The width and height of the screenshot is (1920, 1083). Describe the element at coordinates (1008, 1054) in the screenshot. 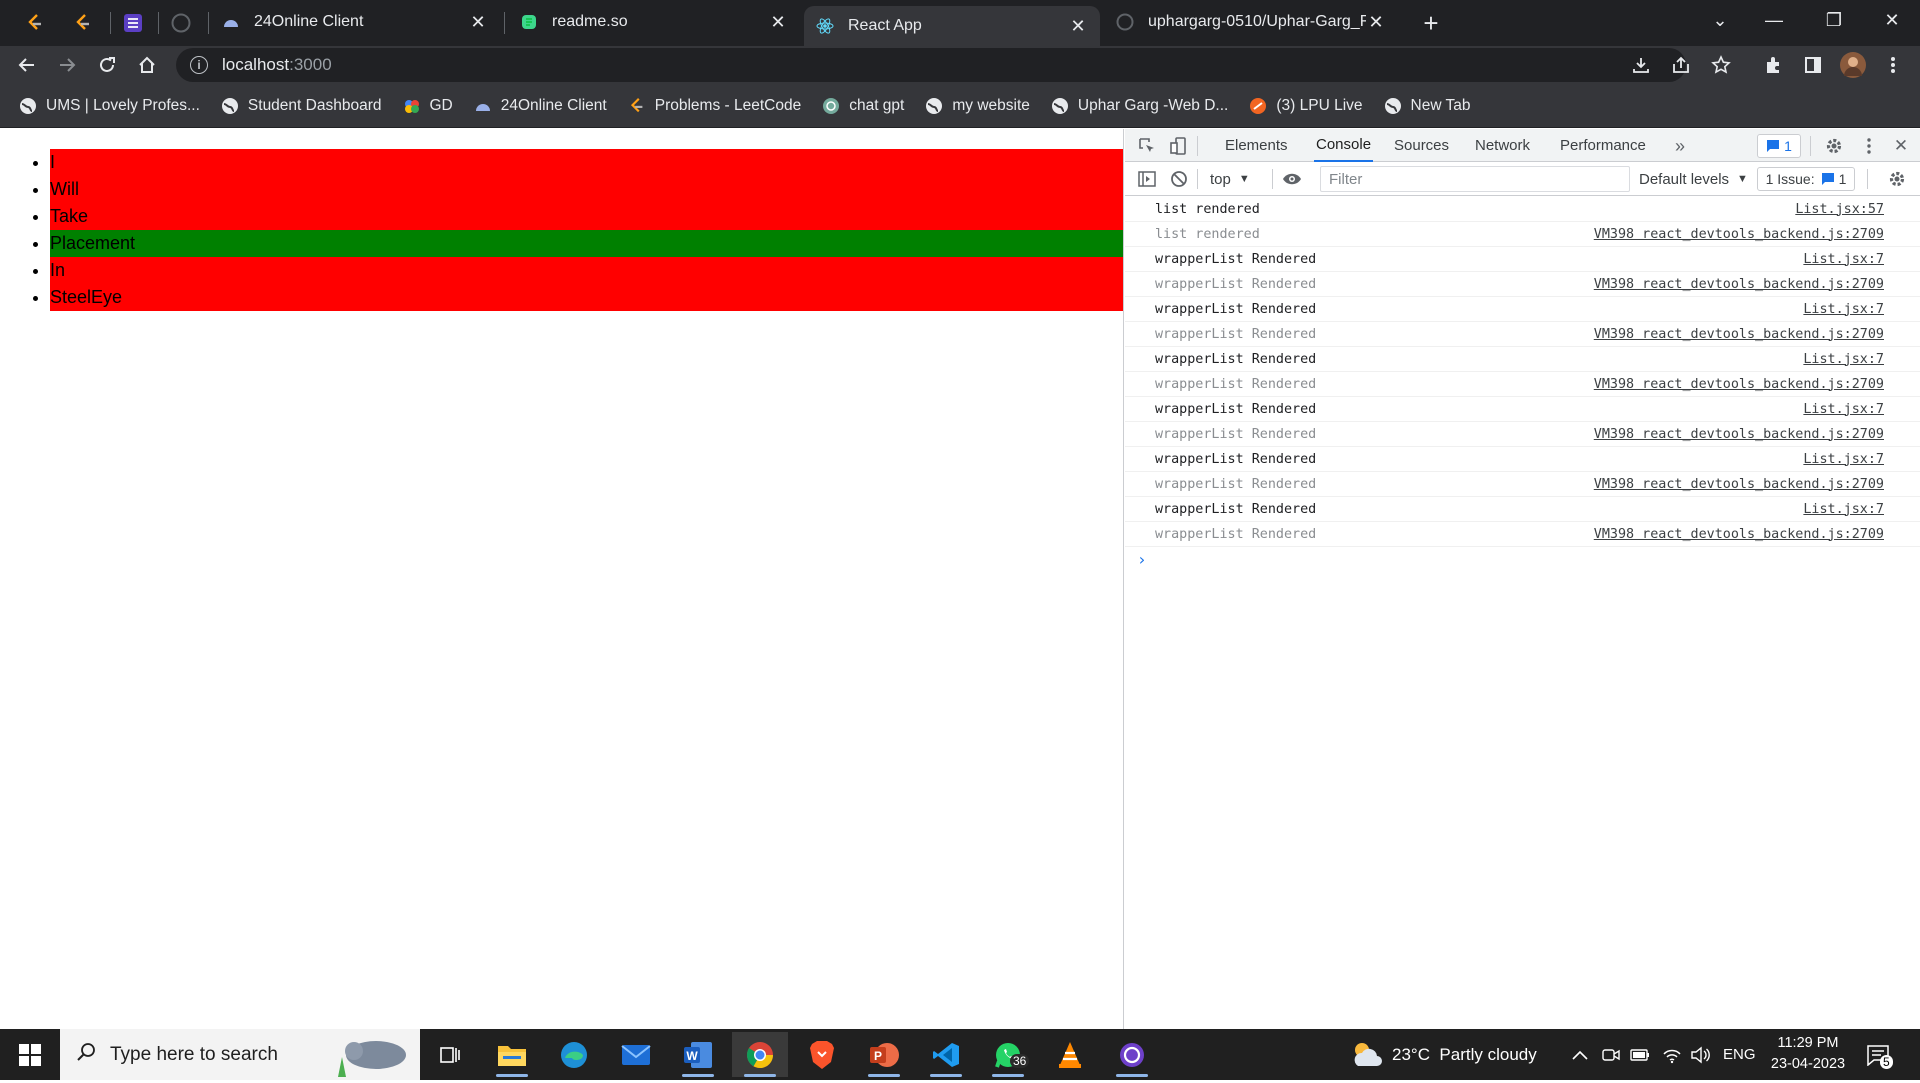

I see `whatsapp-icon: 36` at that location.